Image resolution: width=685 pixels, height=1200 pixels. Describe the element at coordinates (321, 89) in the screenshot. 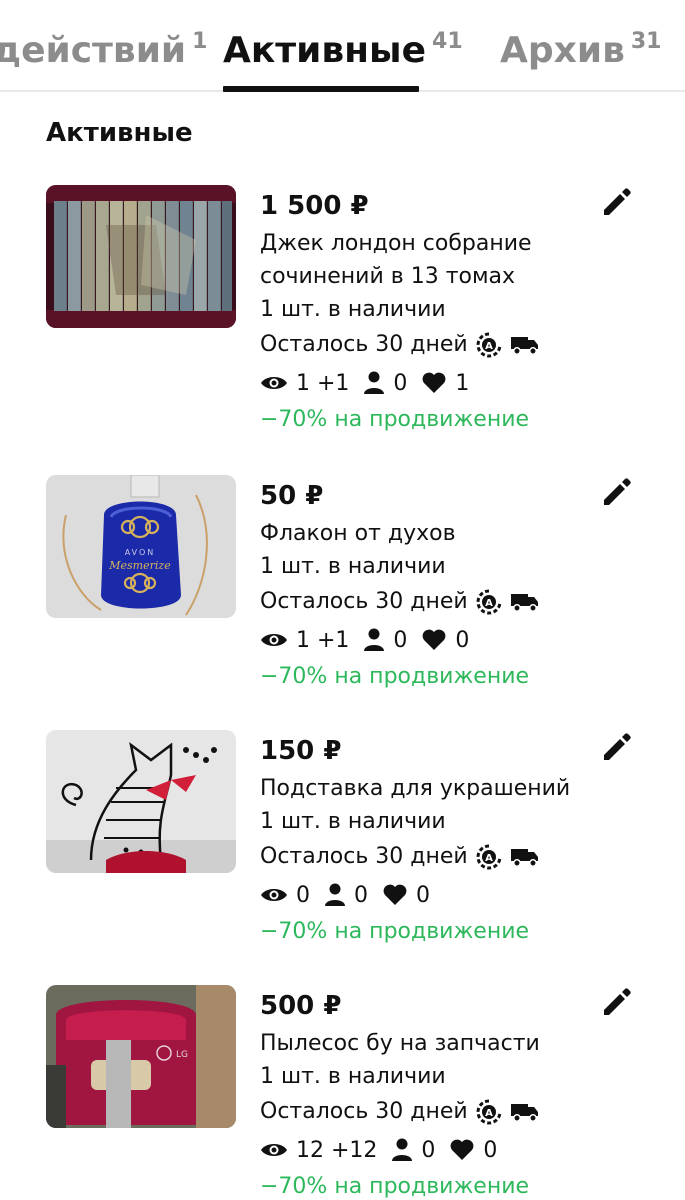

I see `active-tab-indicator` at that location.